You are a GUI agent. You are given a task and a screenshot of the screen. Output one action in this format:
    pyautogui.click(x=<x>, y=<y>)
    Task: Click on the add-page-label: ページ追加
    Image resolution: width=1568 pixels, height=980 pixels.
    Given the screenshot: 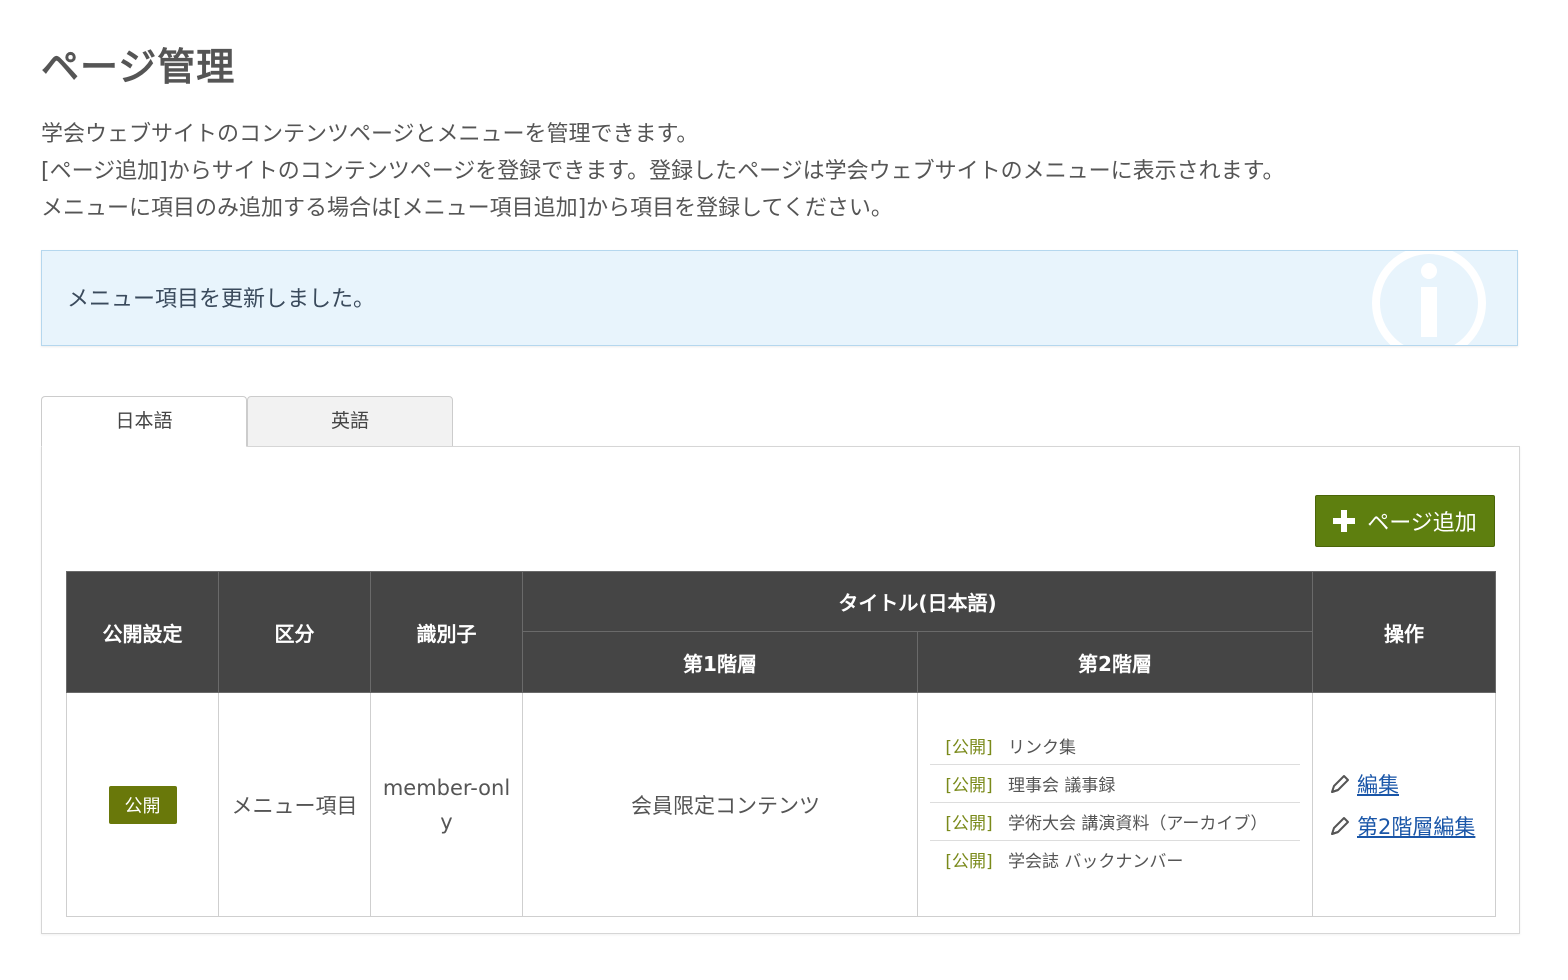 What is the action you would take?
    pyautogui.click(x=1422, y=523)
    